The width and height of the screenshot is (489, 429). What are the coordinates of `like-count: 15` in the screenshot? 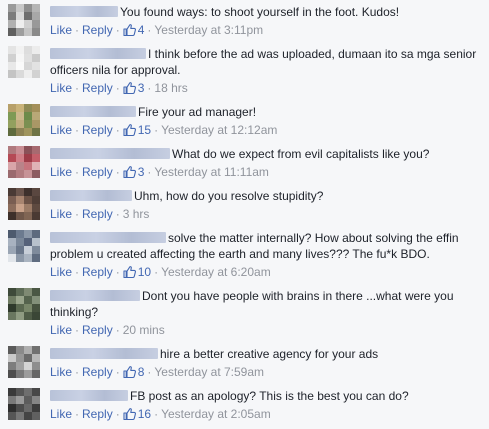 It's located at (144, 130).